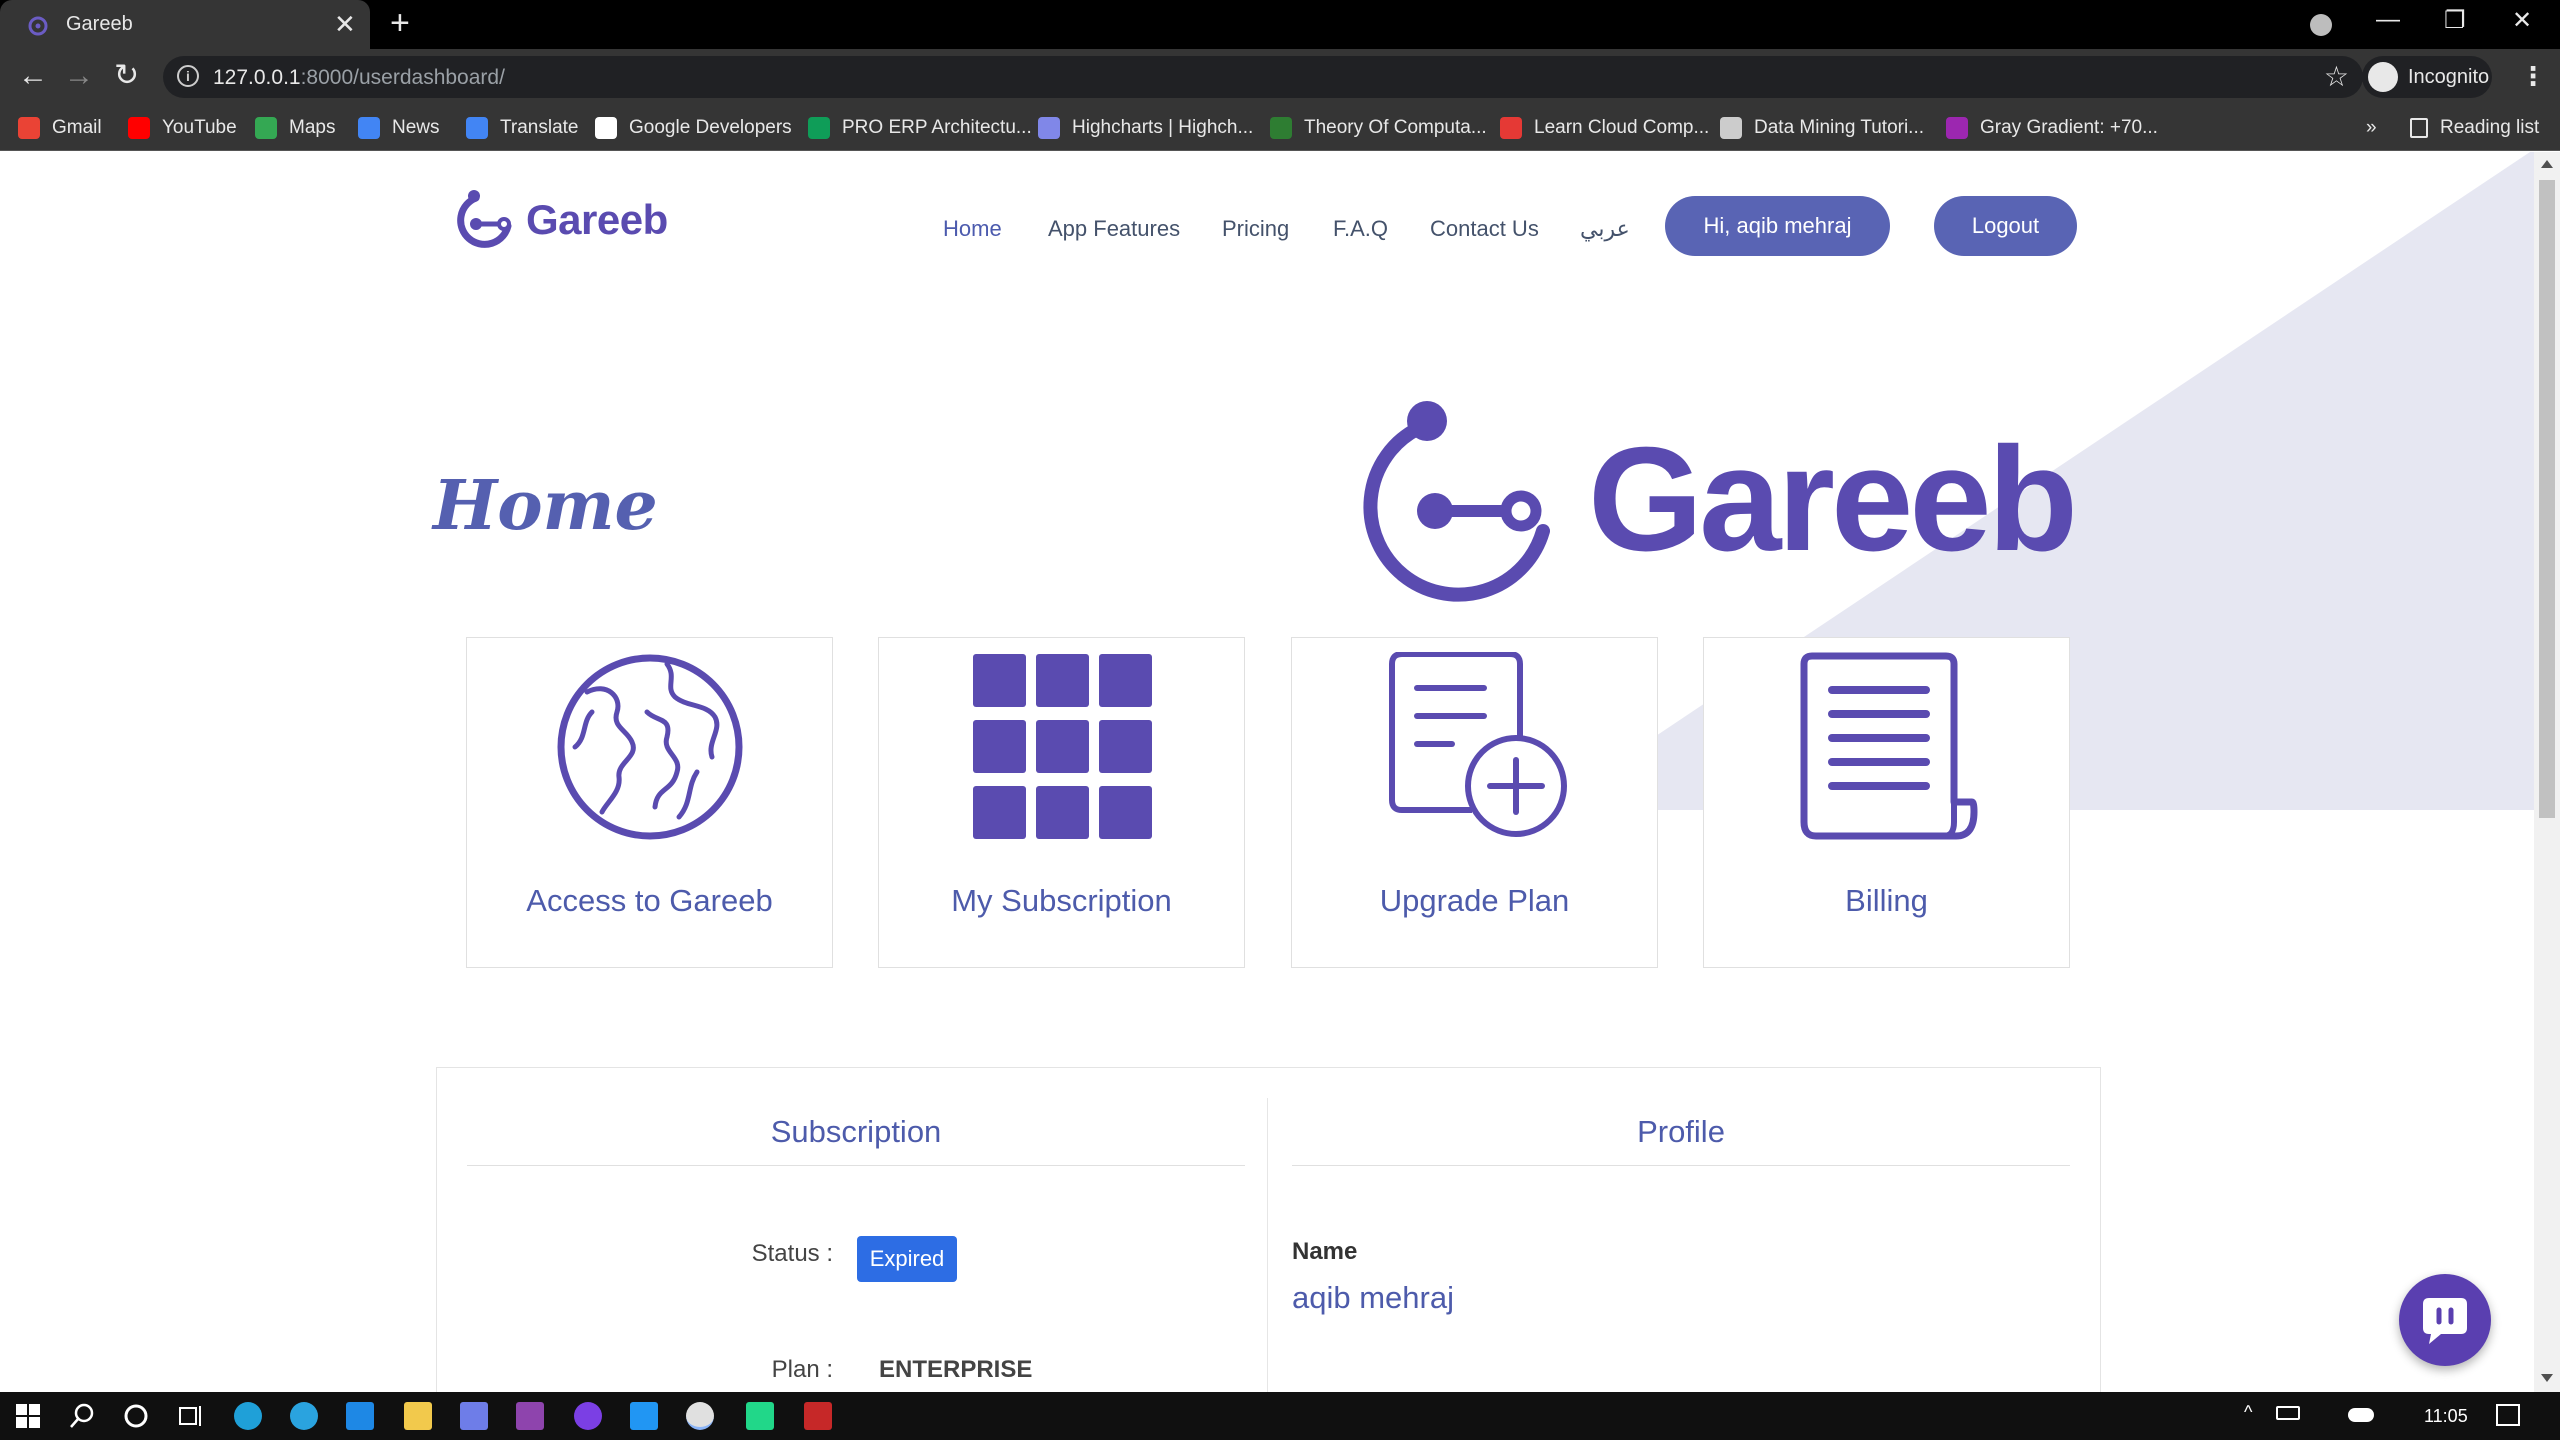 Image resolution: width=2560 pixels, height=1440 pixels. What do you see at coordinates (2321, 25) in the screenshot?
I see `tab-search-icon` at bounding box center [2321, 25].